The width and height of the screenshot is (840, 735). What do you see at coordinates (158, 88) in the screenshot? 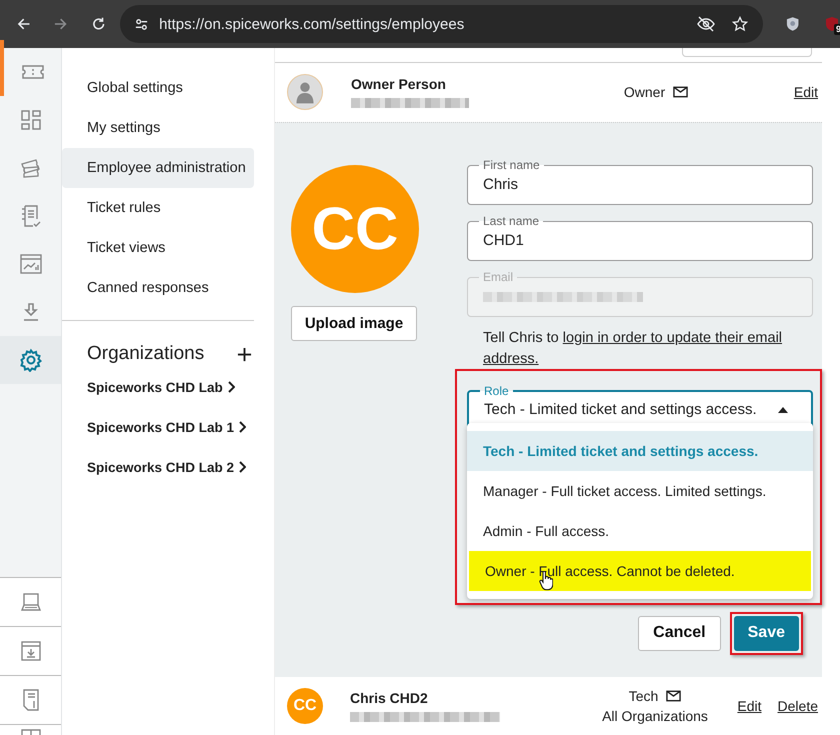
I see `nav-item: Global settings` at bounding box center [158, 88].